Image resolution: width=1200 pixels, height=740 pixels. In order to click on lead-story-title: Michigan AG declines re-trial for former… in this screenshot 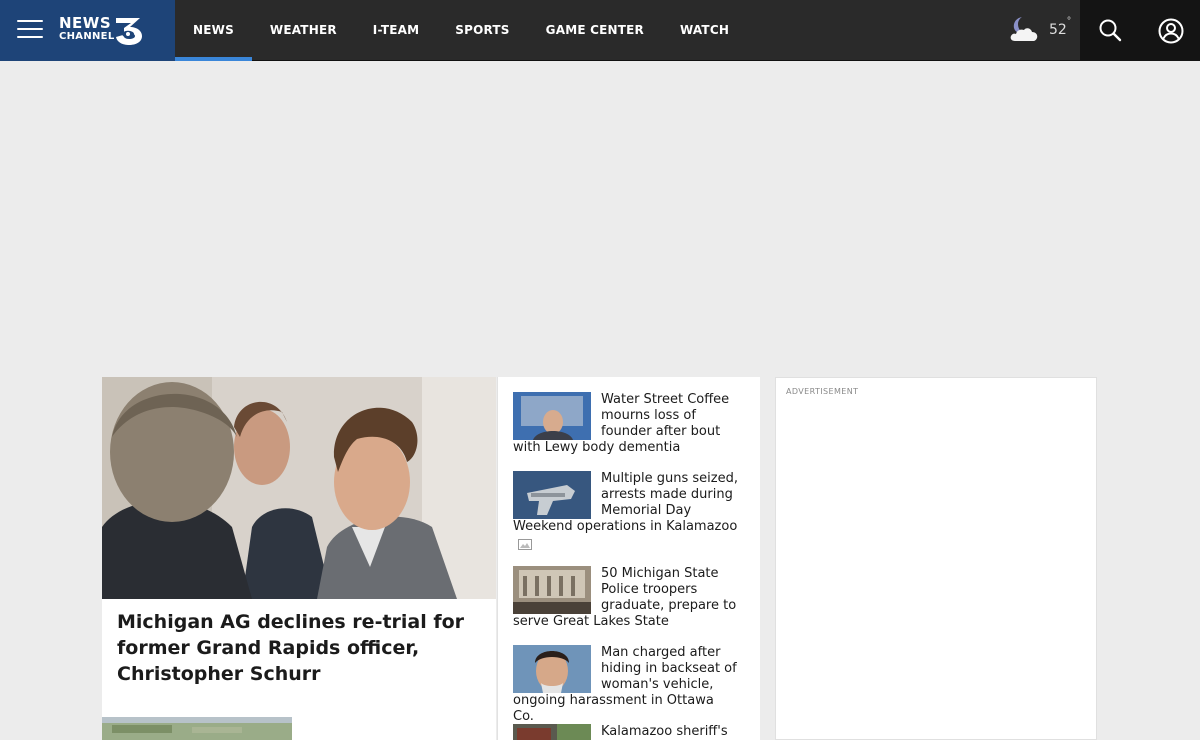, I will do `click(299, 648)`.